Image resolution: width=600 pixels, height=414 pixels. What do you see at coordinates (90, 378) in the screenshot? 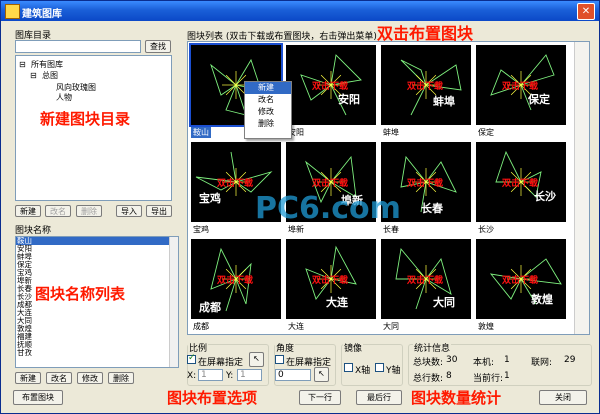
I see `name-edit-button: 修改` at bounding box center [90, 378].